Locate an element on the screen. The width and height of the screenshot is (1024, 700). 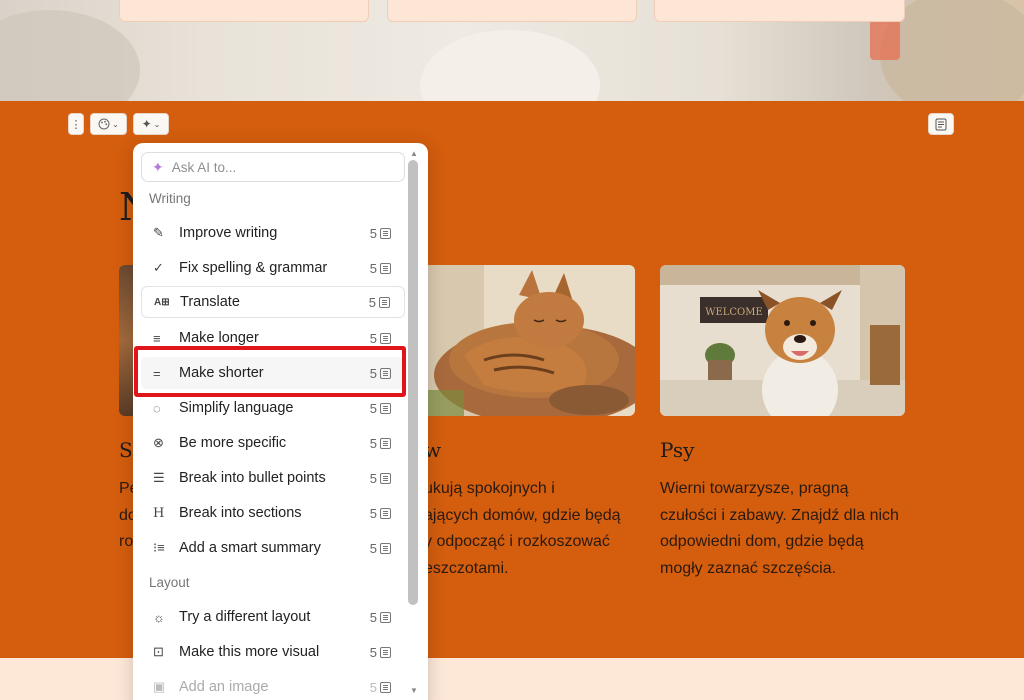
hero-background is located at coordinates (512, 50).